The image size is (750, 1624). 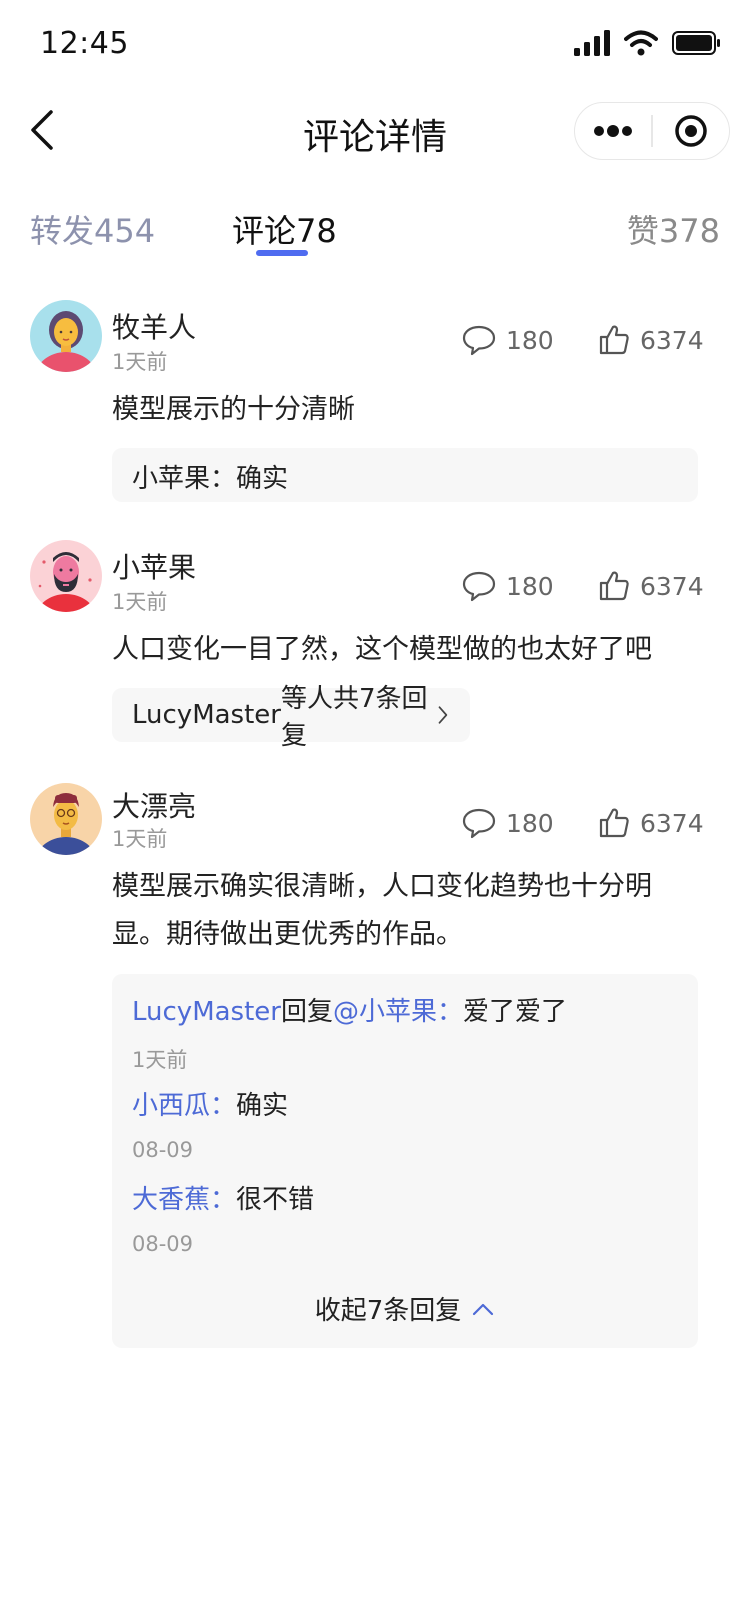 What do you see at coordinates (375, 225) in the screenshot?
I see `tab-bar: 转发454 评论78 赞378` at bounding box center [375, 225].